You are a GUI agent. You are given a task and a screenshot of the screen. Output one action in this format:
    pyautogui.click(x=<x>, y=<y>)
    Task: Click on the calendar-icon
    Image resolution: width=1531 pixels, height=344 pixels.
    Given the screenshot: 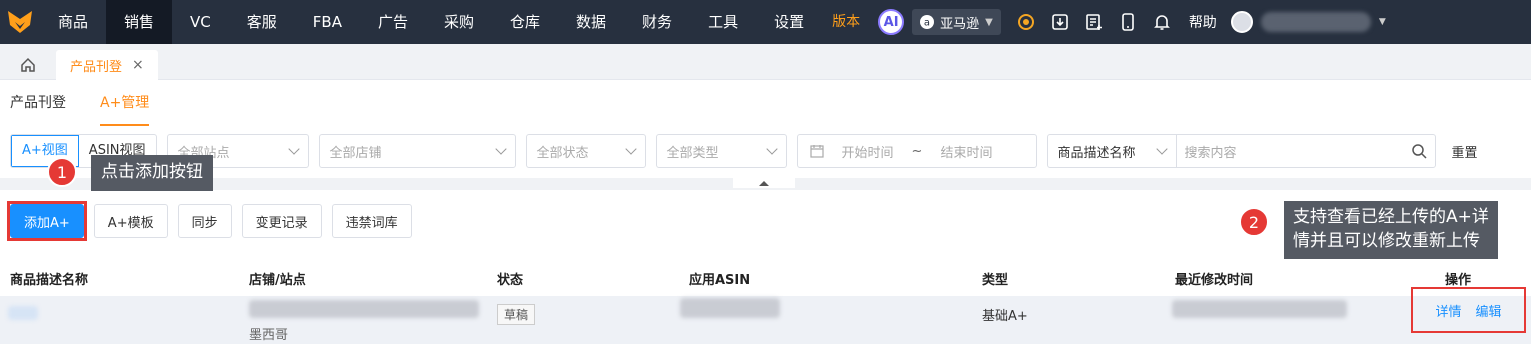 What is the action you would take?
    pyautogui.click(x=816, y=151)
    